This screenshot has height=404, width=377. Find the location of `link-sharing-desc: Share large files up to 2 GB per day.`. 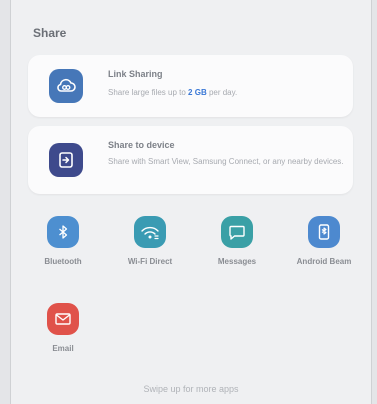

link-sharing-desc: Share large files up to 2 GB per day. is located at coordinates (228, 93).